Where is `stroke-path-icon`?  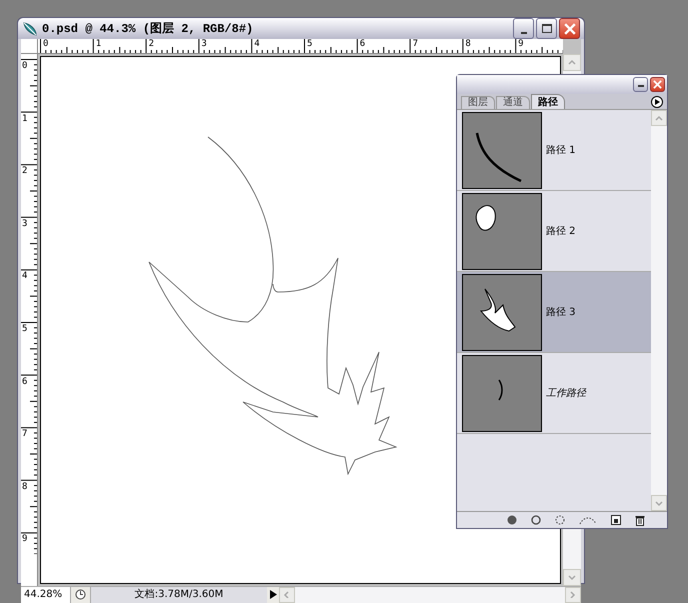
stroke-path-icon is located at coordinates (536, 520).